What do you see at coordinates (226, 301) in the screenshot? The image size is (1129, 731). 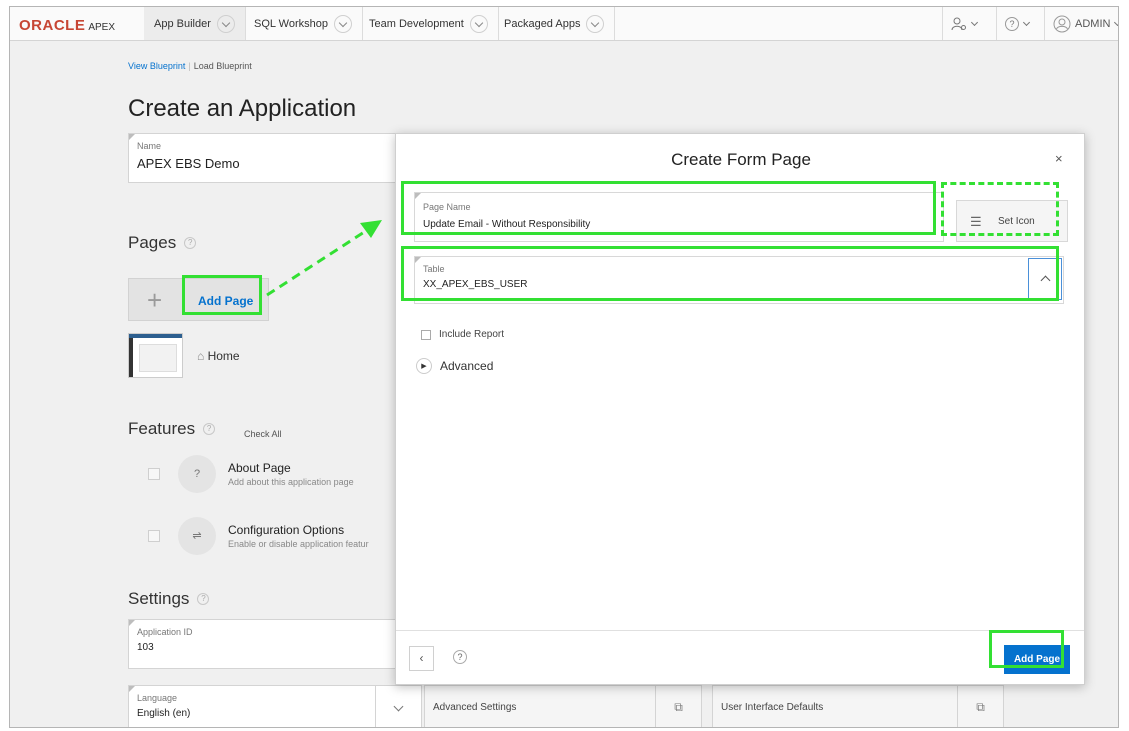 I see `add-page-label: Add Page` at bounding box center [226, 301].